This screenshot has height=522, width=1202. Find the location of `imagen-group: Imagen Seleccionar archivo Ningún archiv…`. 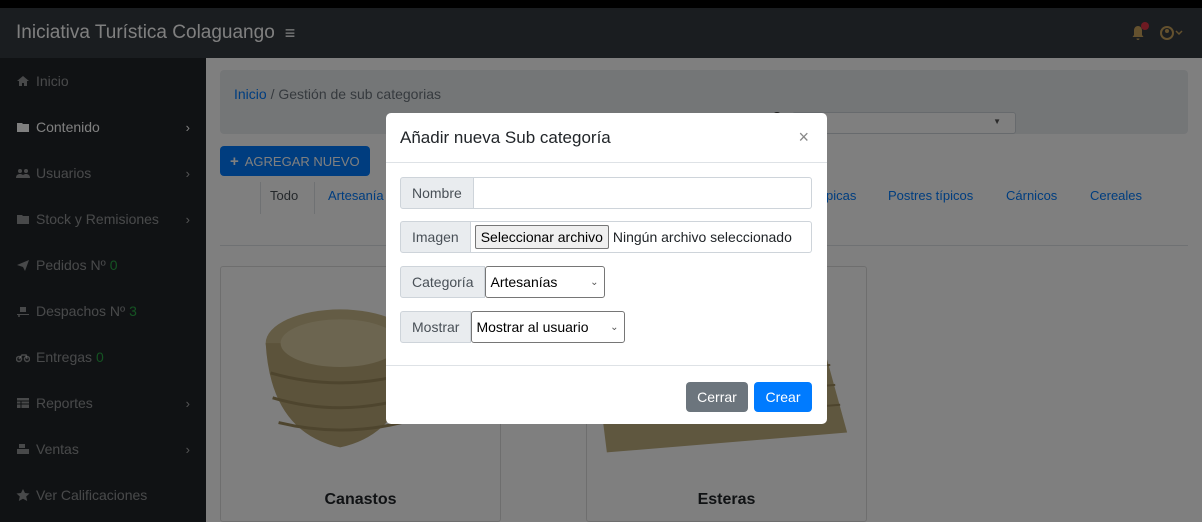

imagen-group: Imagen Seleccionar archivo Ningún archiv… is located at coordinates (606, 237).